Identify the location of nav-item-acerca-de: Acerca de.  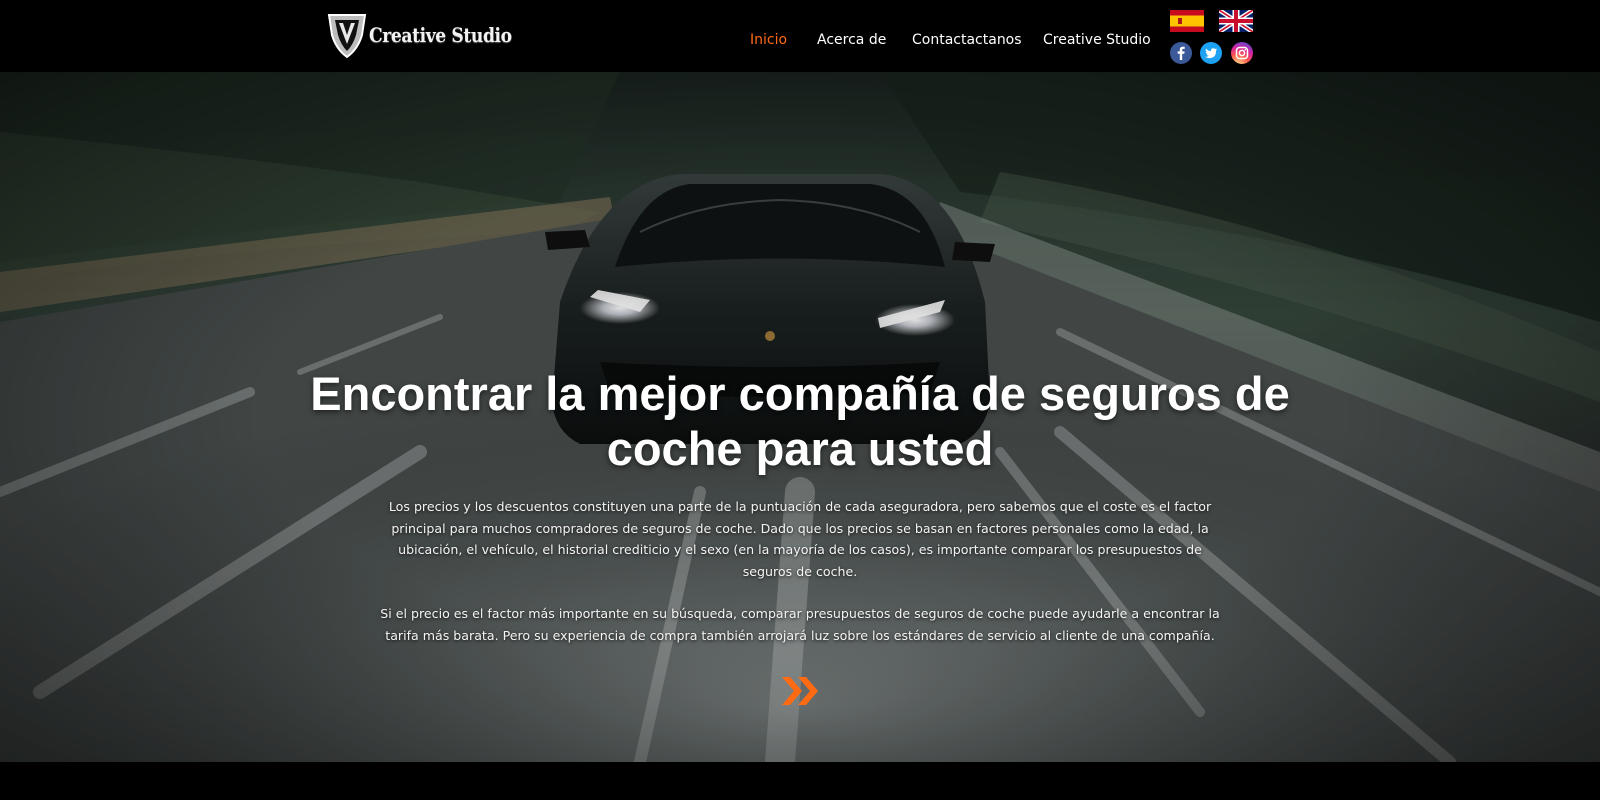
(851, 40).